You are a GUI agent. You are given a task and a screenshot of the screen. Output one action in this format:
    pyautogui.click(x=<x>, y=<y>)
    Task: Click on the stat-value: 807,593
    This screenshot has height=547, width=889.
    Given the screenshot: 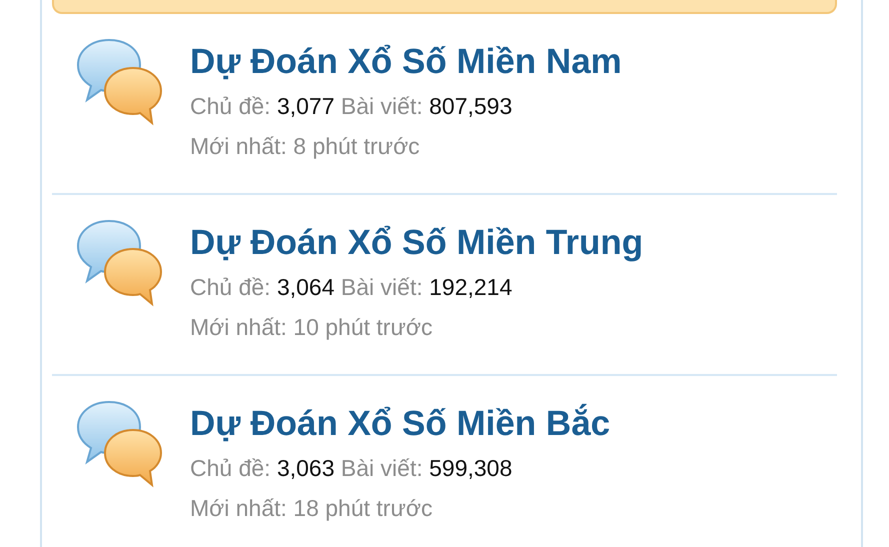 What is the action you would take?
    pyautogui.click(x=470, y=106)
    